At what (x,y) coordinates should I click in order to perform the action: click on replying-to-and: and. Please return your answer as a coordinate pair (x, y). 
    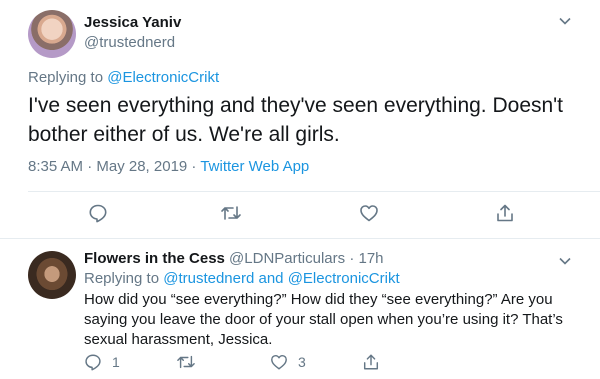
    Looking at the image, I should click on (271, 278).